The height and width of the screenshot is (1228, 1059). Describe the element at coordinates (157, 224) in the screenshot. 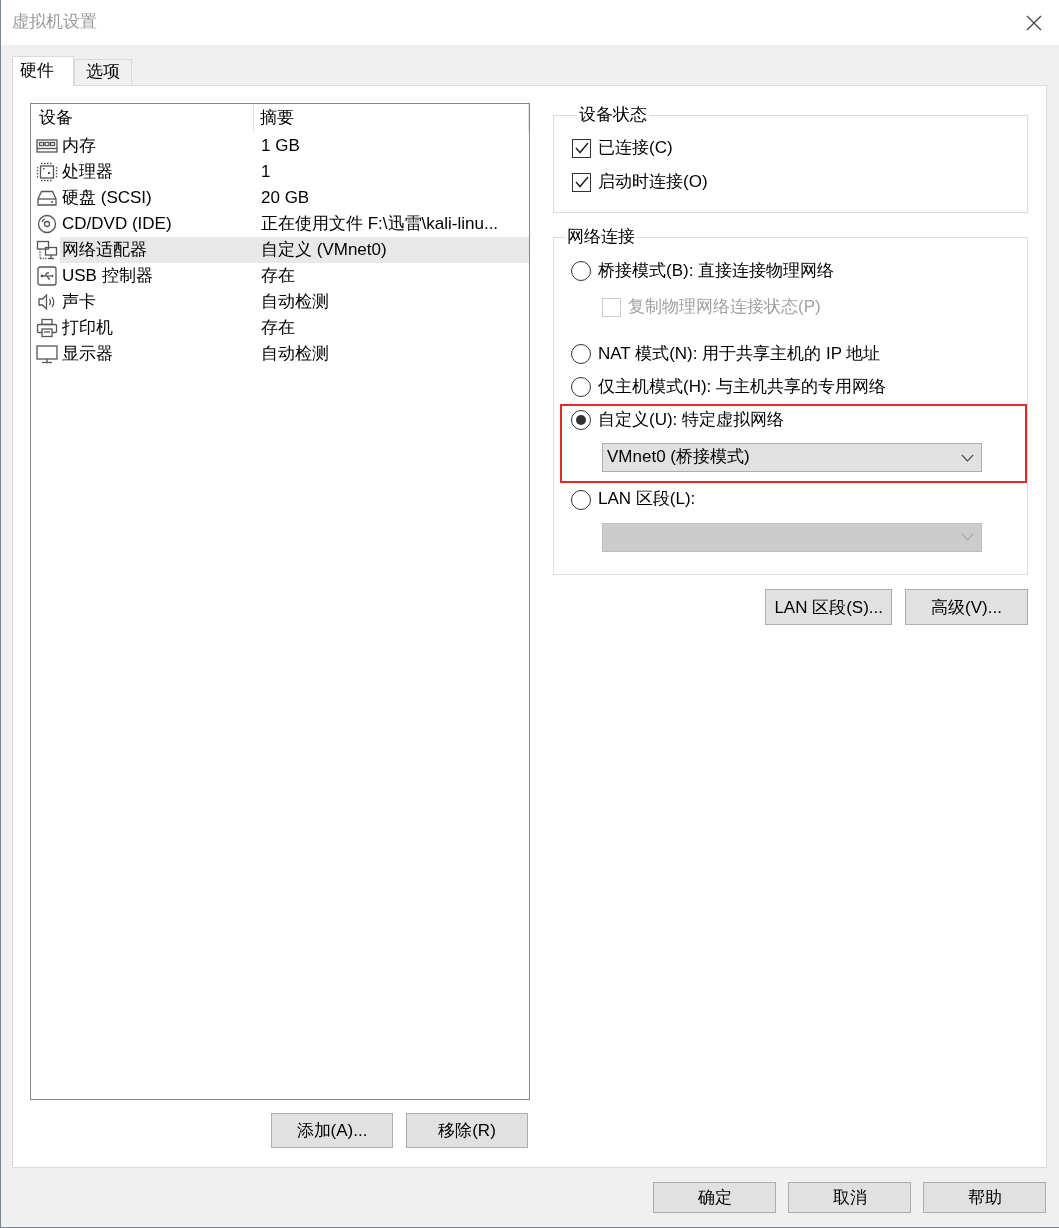

I see `device-name: CD/DVD (IDE)` at that location.